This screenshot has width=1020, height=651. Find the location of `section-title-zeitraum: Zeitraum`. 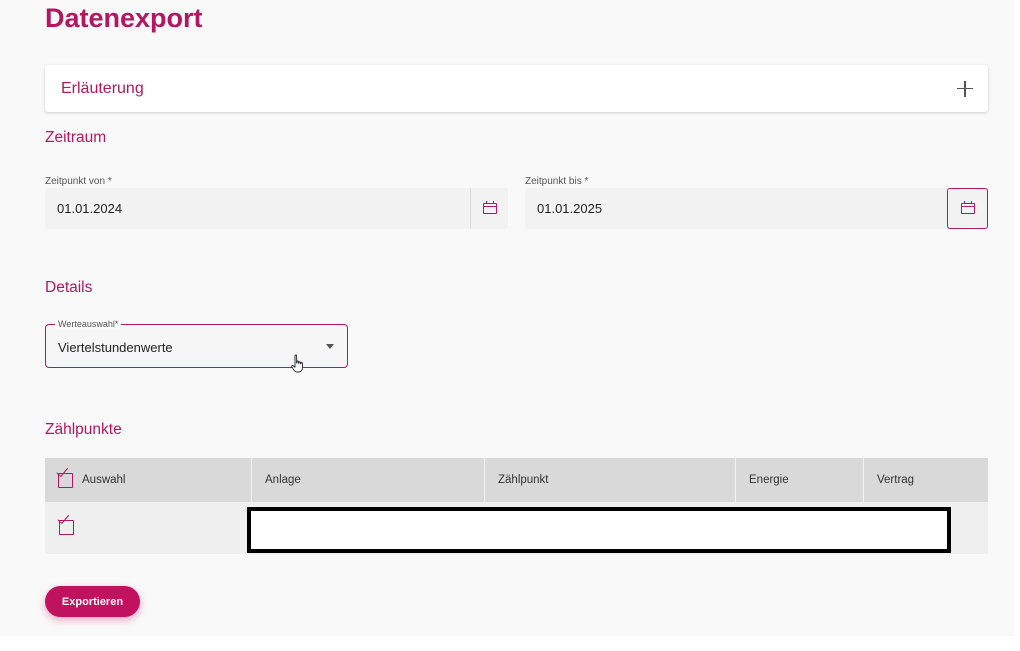

section-title-zeitraum: Zeitraum is located at coordinates (76, 137).